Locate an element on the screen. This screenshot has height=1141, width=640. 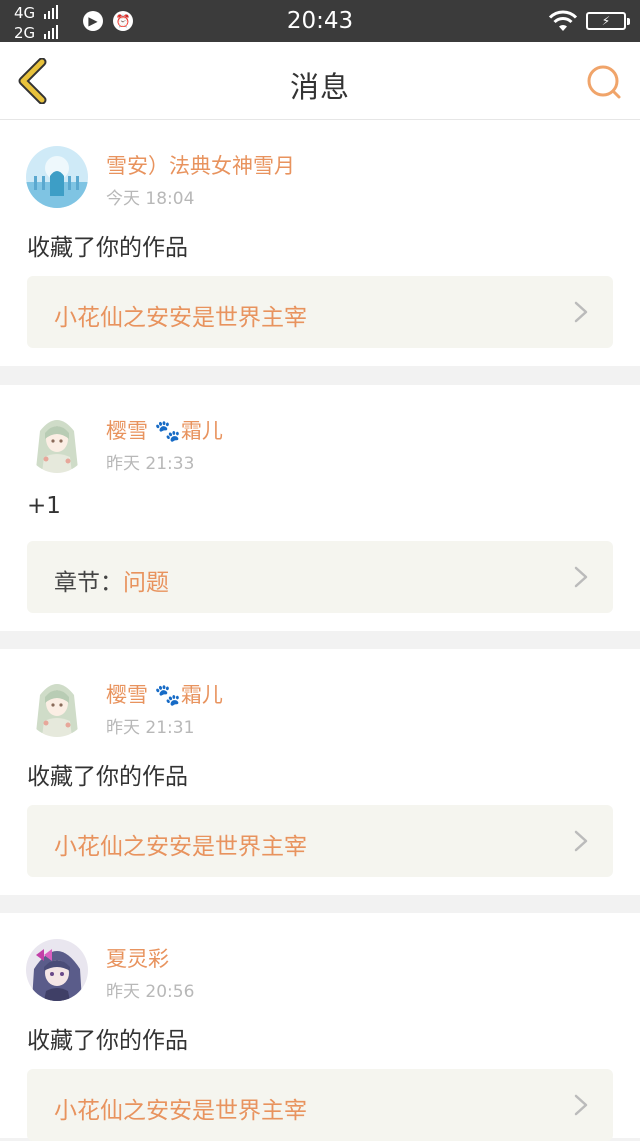
message-time: 昨天 21:33 is located at coordinates (150, 464).